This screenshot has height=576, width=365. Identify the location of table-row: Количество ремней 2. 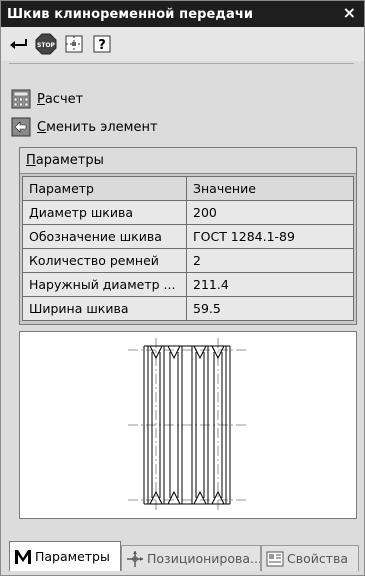
(188, 260).